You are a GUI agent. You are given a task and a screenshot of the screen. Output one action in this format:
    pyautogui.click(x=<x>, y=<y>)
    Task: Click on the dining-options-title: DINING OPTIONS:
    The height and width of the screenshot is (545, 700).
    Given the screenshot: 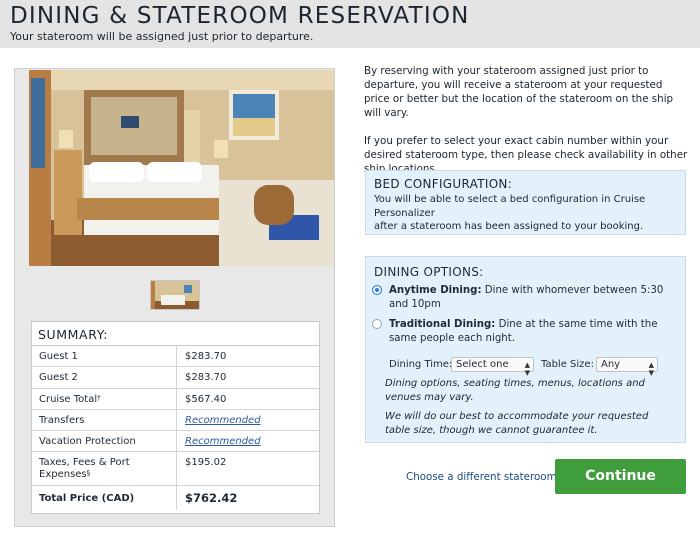 What is the action you would take?
    pyautogui.click(x=429, y=272)
    